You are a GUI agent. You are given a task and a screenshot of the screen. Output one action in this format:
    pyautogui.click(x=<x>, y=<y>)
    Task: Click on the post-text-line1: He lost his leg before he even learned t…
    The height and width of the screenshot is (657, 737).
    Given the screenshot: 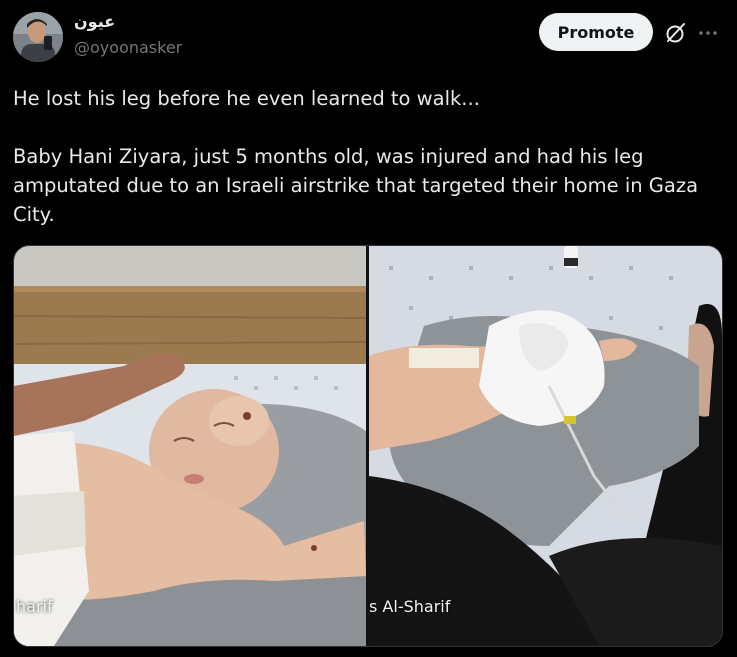 What is the action you would take?
    pyautogui.click(x=246, y=98)
    